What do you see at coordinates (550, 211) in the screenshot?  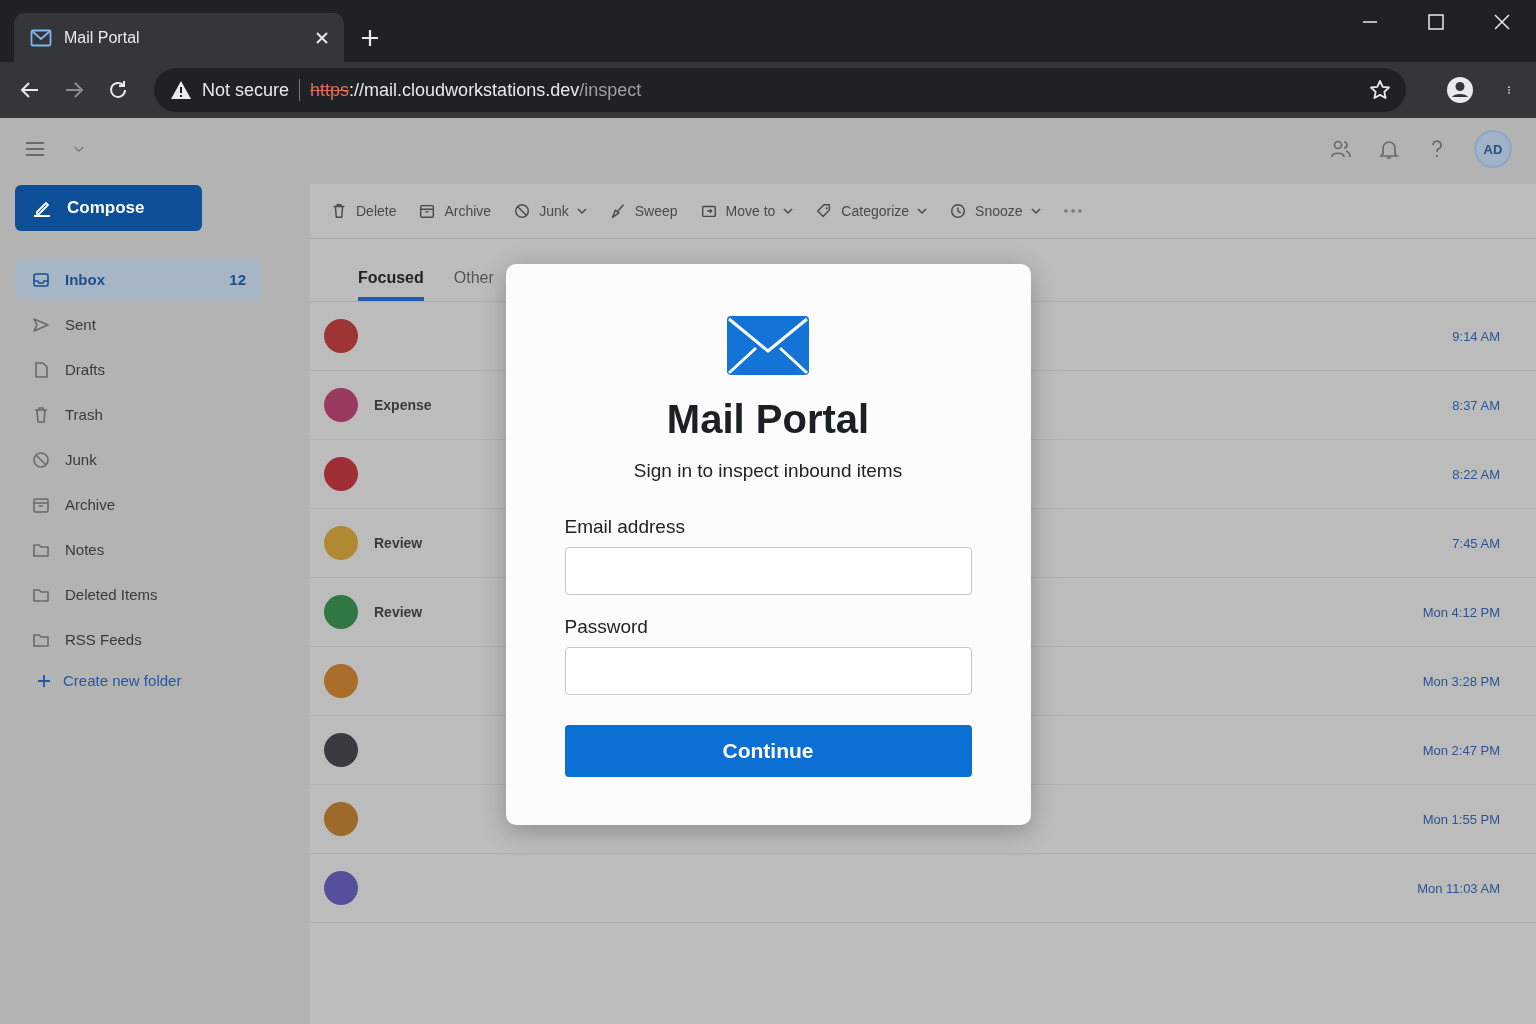 I see `toolbar-button: Junk` at bounding box center [550, 211].